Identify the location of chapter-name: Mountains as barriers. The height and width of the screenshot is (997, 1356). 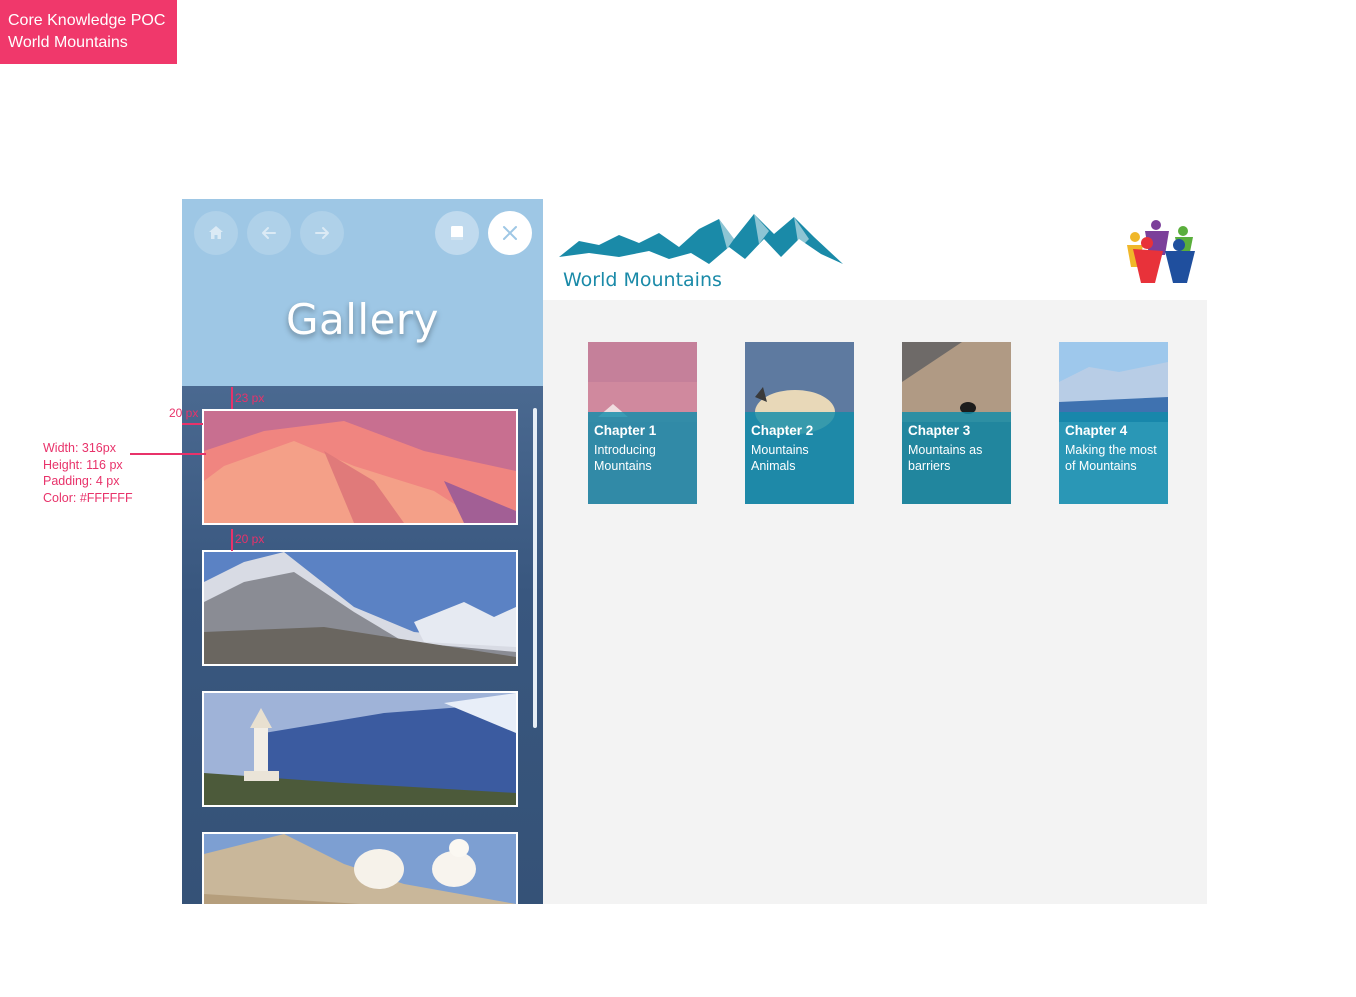
(945, 458).